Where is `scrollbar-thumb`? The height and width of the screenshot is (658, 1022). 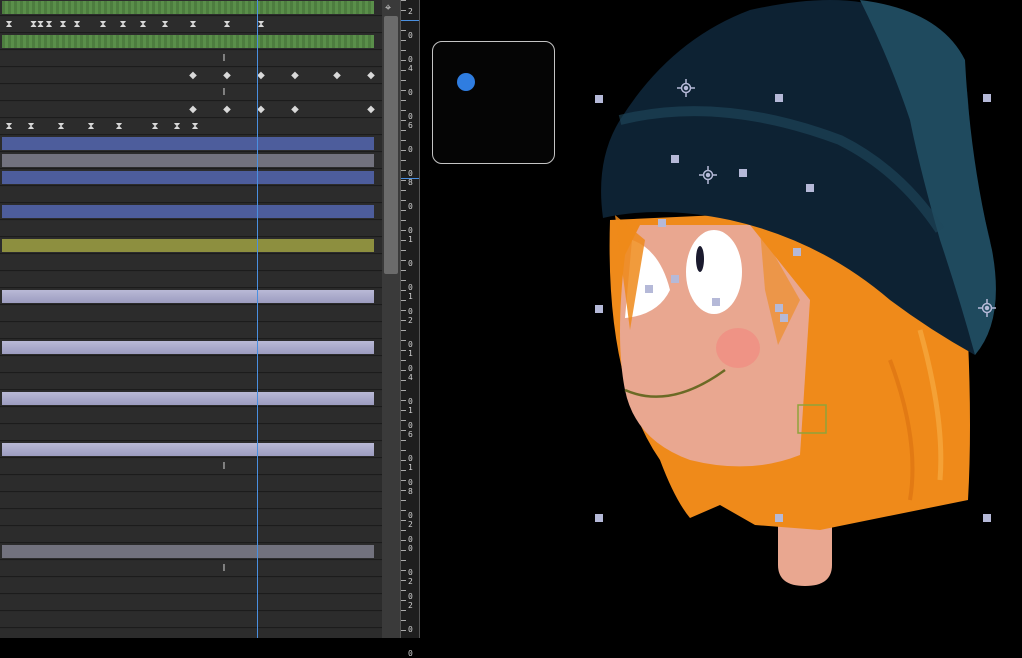 scrollbar-thumb is located at coordinates (391, 145).